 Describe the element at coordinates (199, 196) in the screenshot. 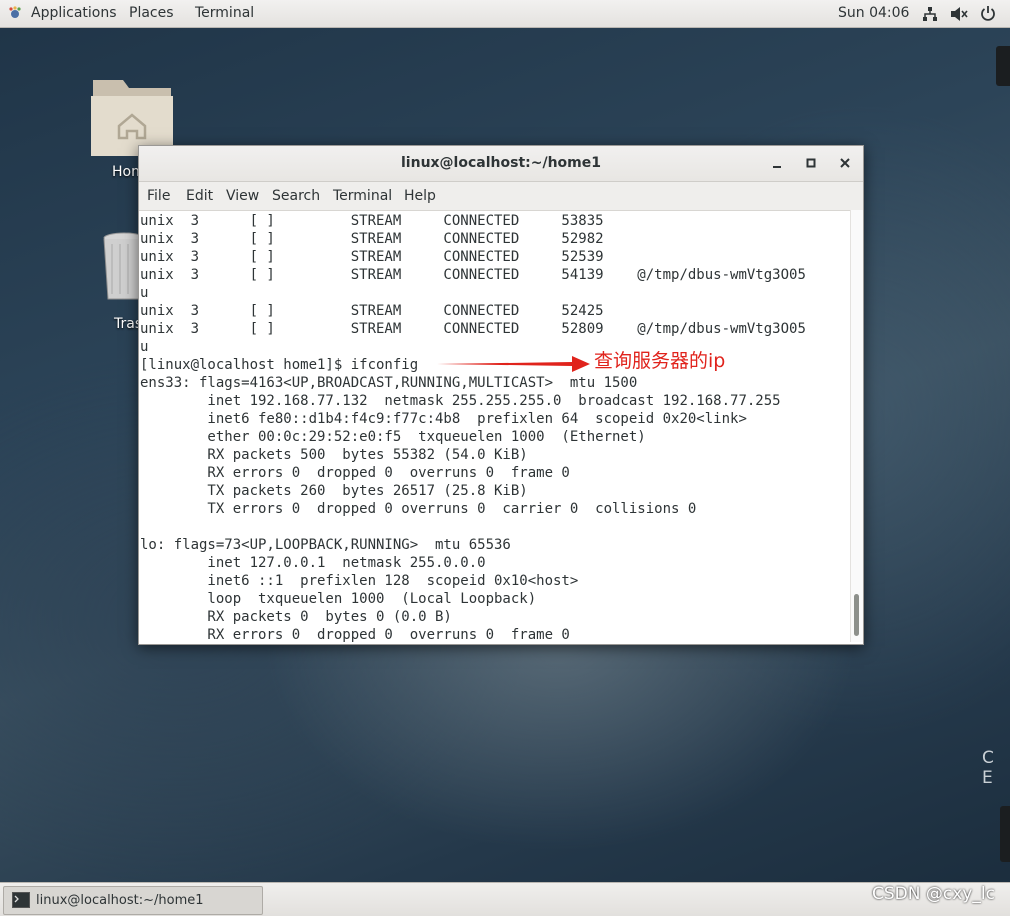

I see `menu-edit: Edit` at that location.